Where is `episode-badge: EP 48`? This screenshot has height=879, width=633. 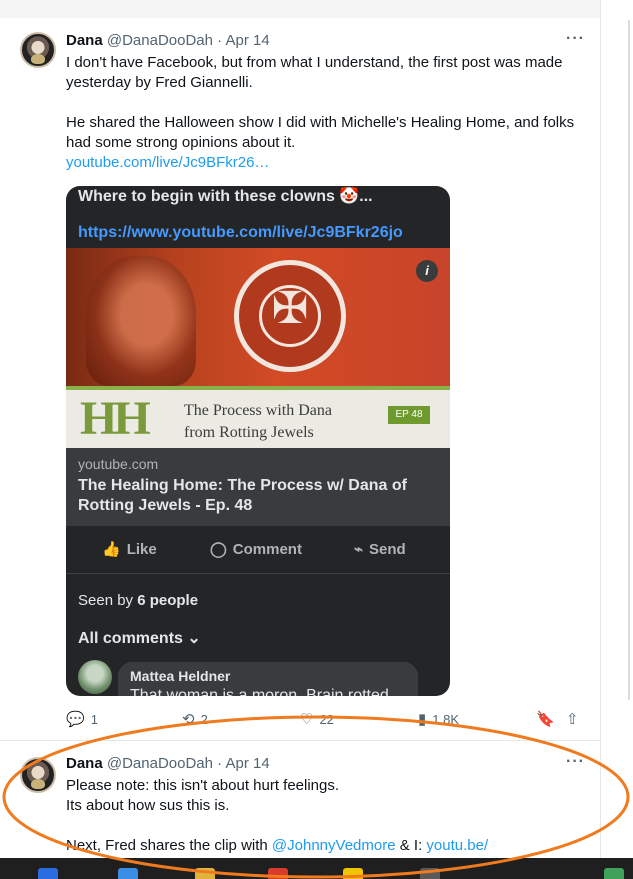
episode-badge: EP 48 is located at coordinates (409, 415).